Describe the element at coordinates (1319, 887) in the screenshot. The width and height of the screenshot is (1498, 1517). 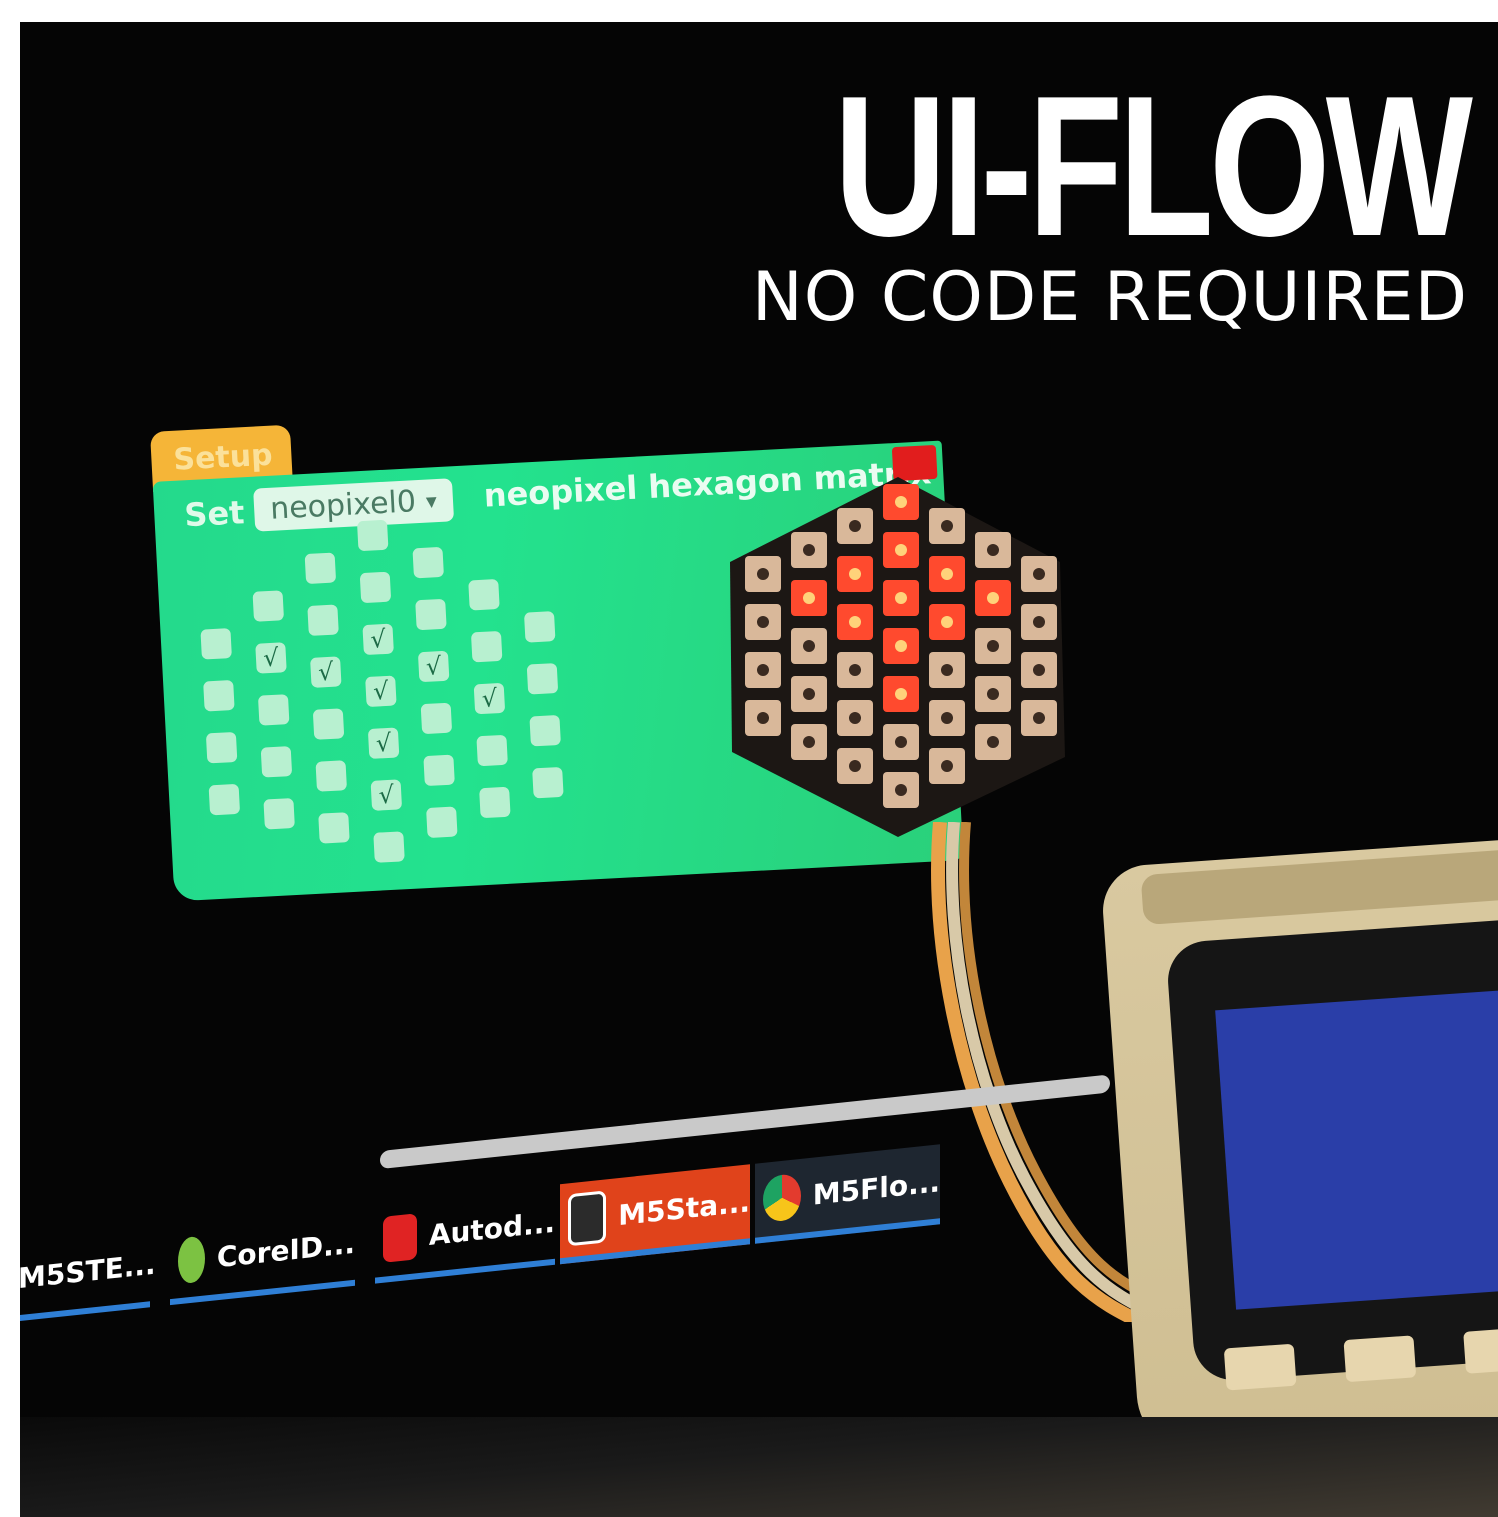
I see `device-top-label` at that location.